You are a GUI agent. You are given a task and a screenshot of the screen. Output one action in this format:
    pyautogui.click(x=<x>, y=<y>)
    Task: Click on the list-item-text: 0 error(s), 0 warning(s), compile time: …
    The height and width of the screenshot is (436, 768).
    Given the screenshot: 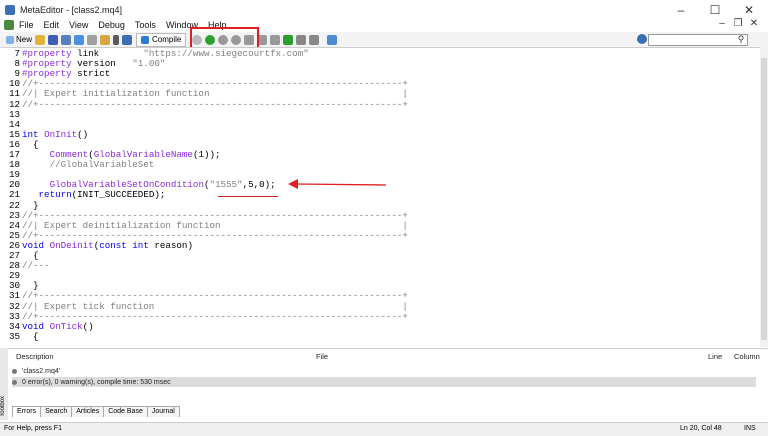 What is the action you would take?
    pyautogui.click(x=96, y=382)
    